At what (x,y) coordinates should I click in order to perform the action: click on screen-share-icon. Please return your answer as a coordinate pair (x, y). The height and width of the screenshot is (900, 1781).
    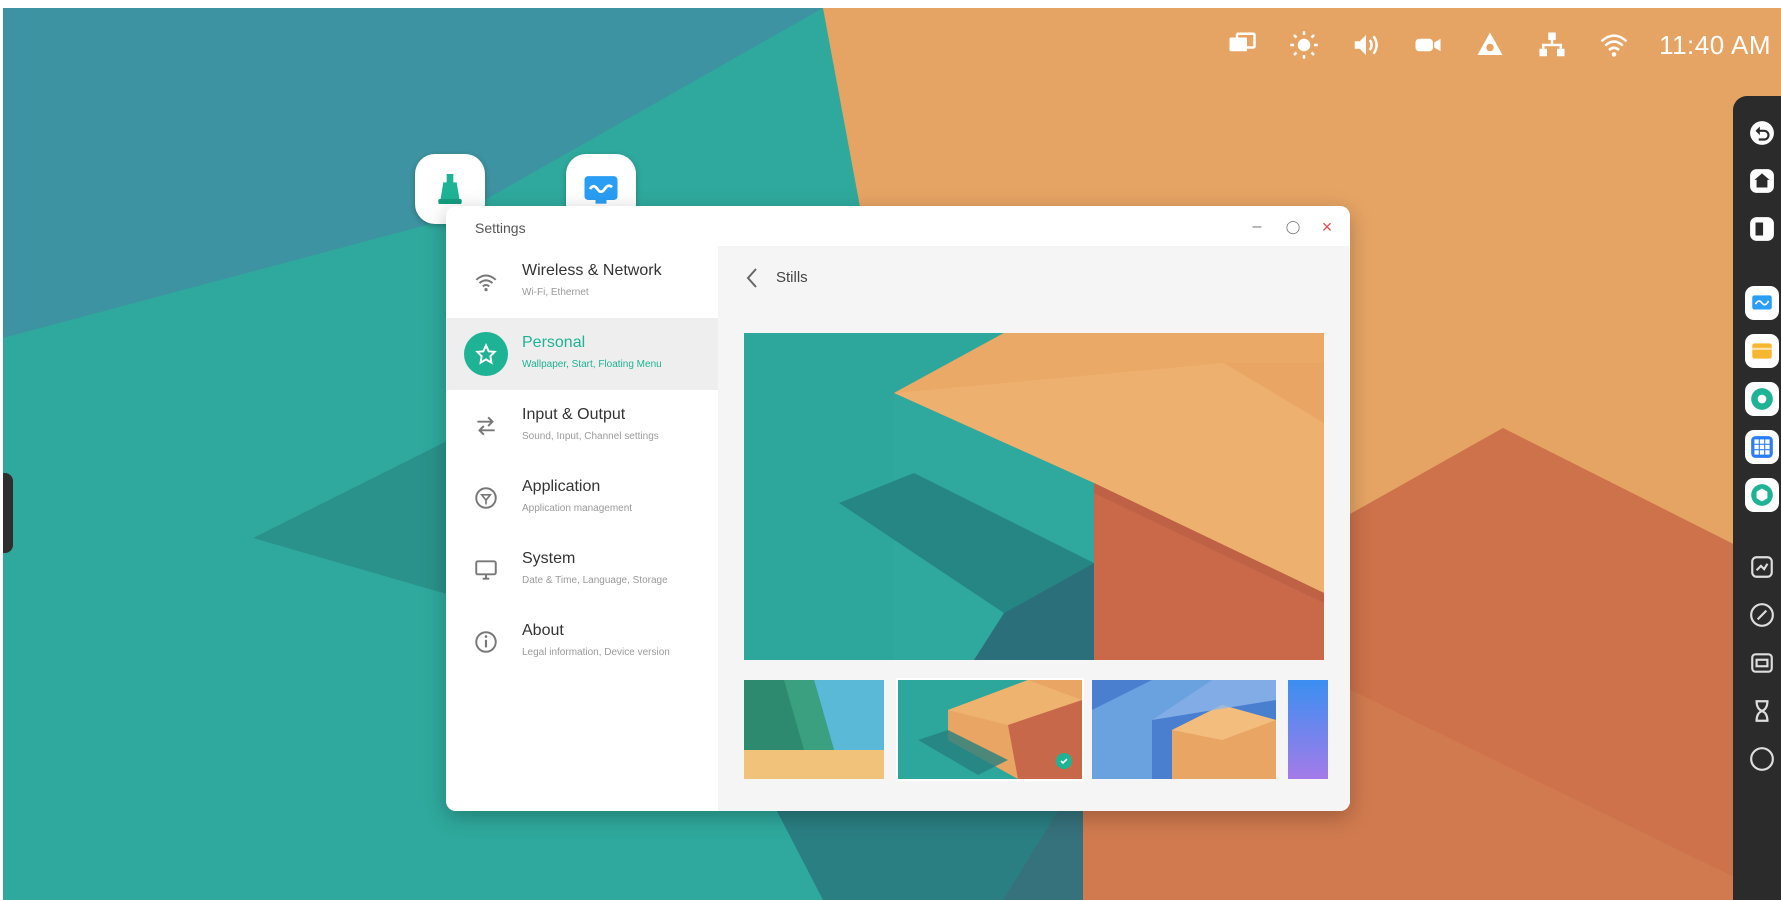
    Looking at the image, I should click on (1242, 45).